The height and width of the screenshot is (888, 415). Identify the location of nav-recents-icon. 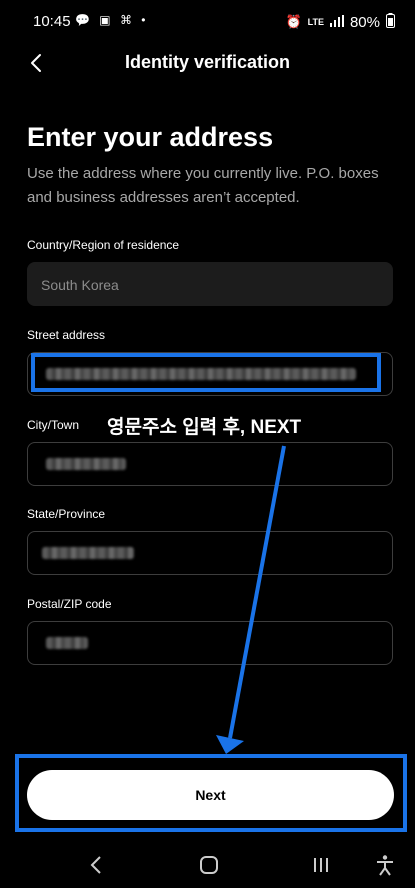
(321, 867).